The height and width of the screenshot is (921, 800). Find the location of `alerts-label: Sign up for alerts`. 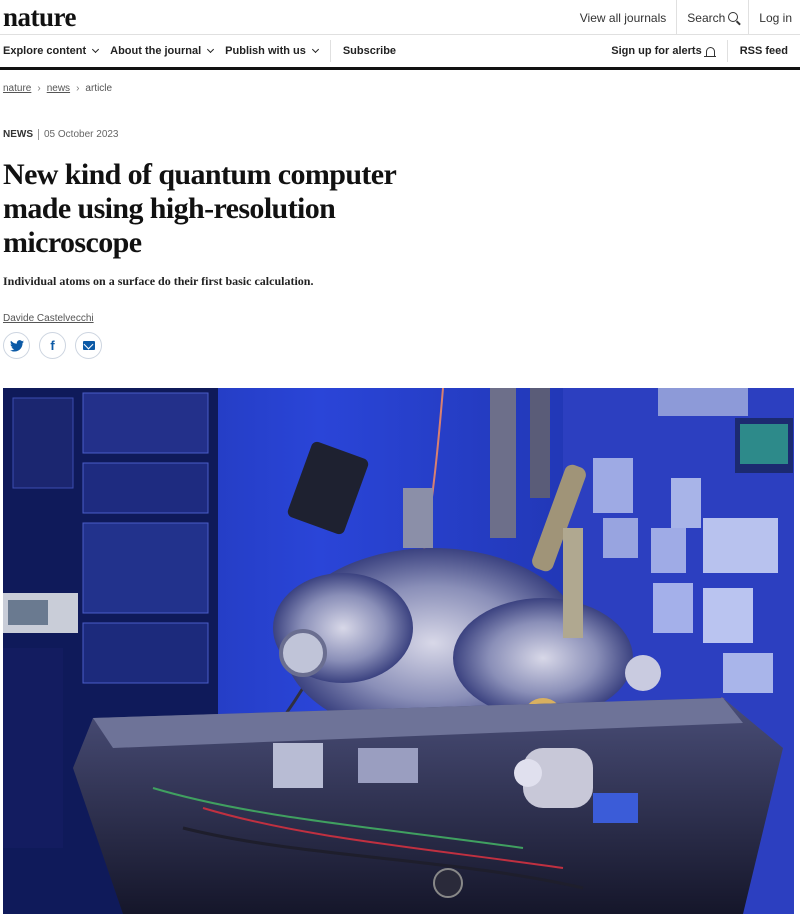

alerts-label: Sign up for alerts is located at coordinates (656, 51).